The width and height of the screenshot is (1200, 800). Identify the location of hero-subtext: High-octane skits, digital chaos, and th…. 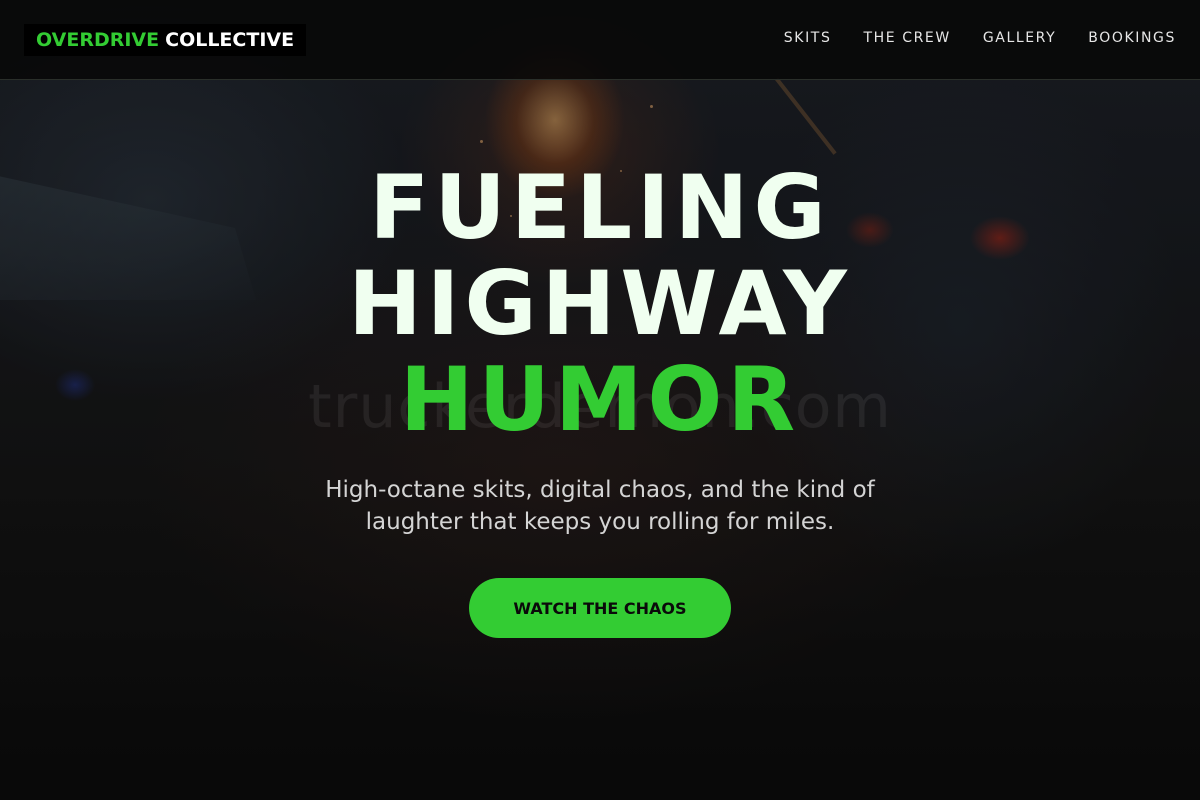
(600, 506).